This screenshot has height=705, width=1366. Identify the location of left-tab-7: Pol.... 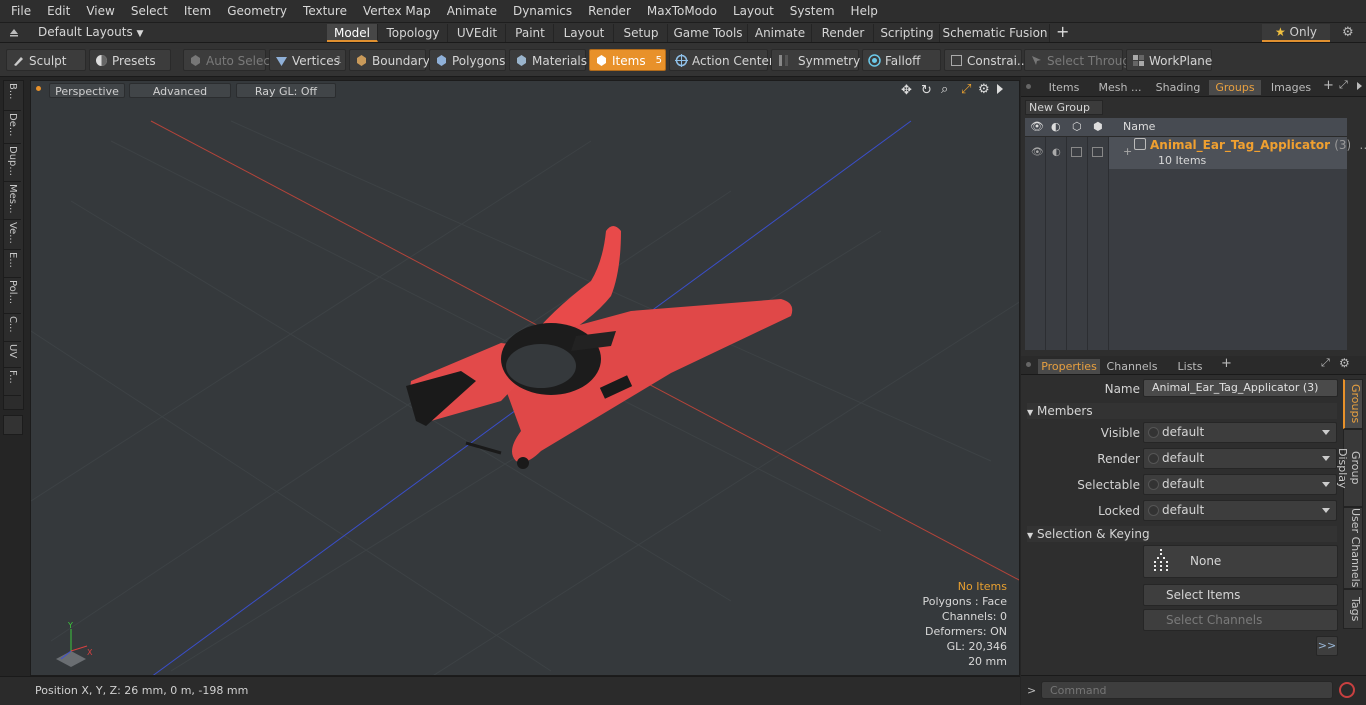
(12, 296).